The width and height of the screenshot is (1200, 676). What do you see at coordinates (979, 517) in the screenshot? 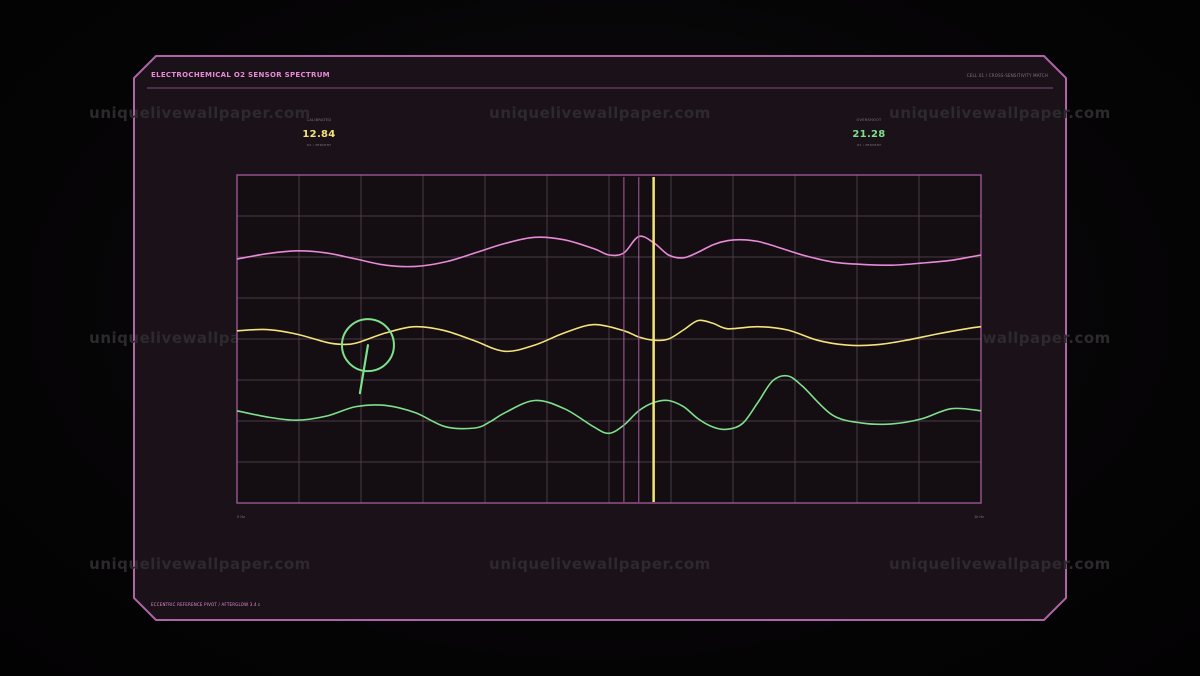
I see `x-axis-end-label: 1k Hz` at bounding box center [979, 517].